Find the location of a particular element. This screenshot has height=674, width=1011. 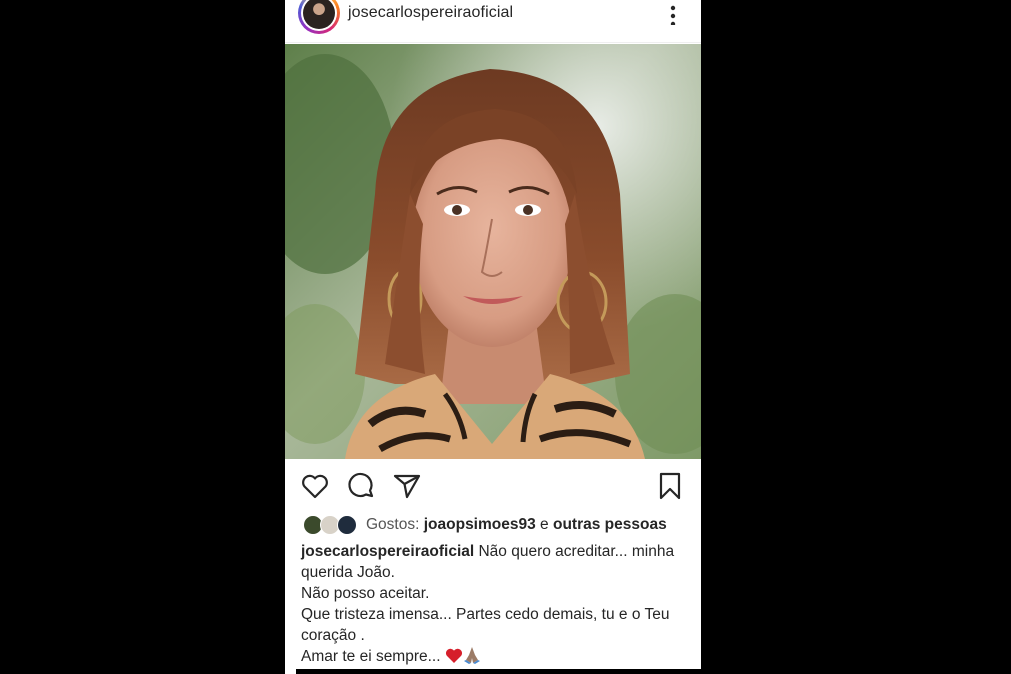

red-heart-emoji-icon is located at coordinates (454, 658).